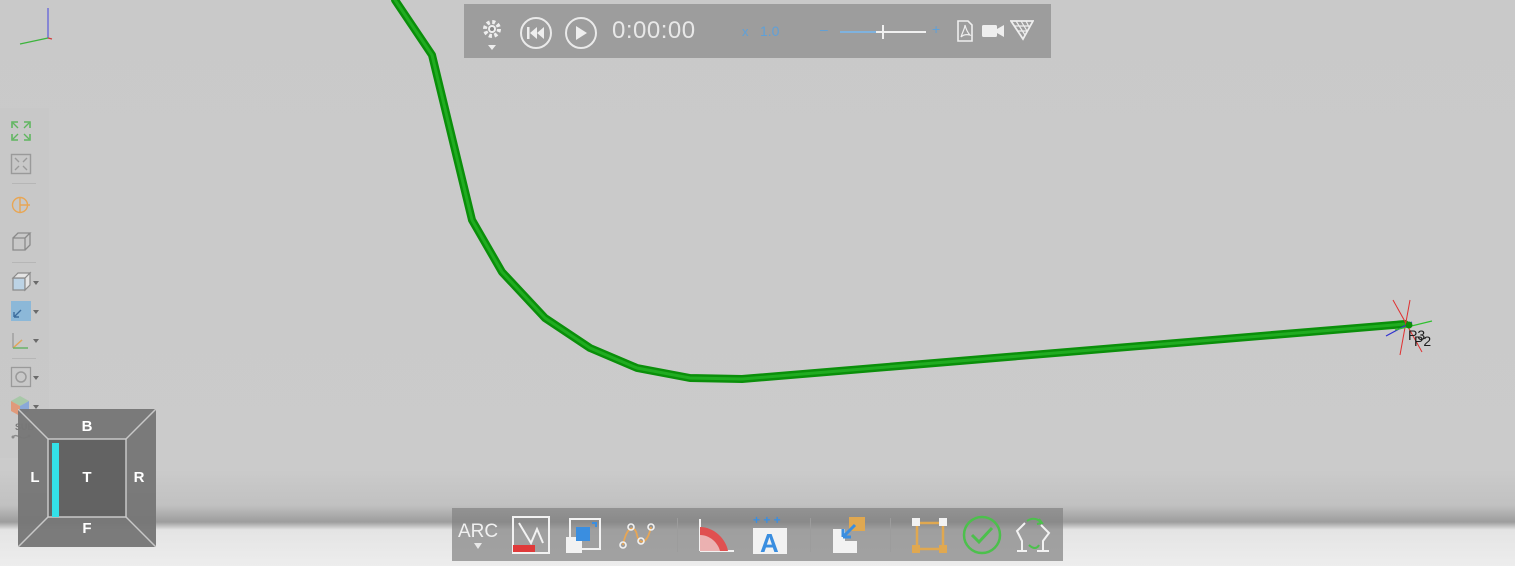 This screenshot has height=566, width=1515. Describe the element at coordinates (492, 34) in the screenshot. I see `settings-gear-icon` at that location.